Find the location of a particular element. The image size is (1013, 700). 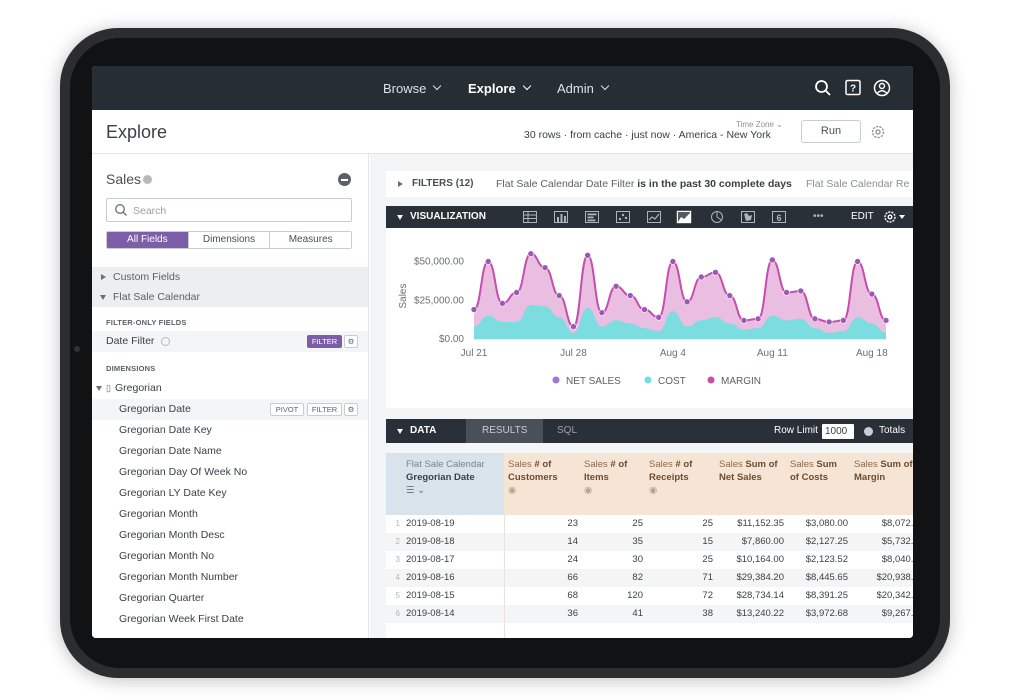

y-tick-label: $25,000.00 is located at coordinates (439, 300).